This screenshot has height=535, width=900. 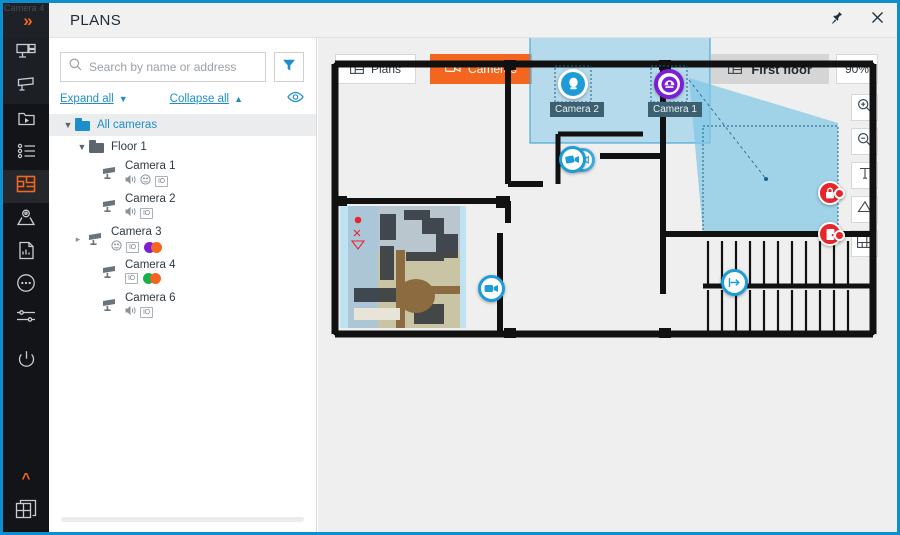 What do you see at coordinates (26, 479) in the screenshot?
I see `chevron-up-icon: ^` at bounding box center [26, 479].